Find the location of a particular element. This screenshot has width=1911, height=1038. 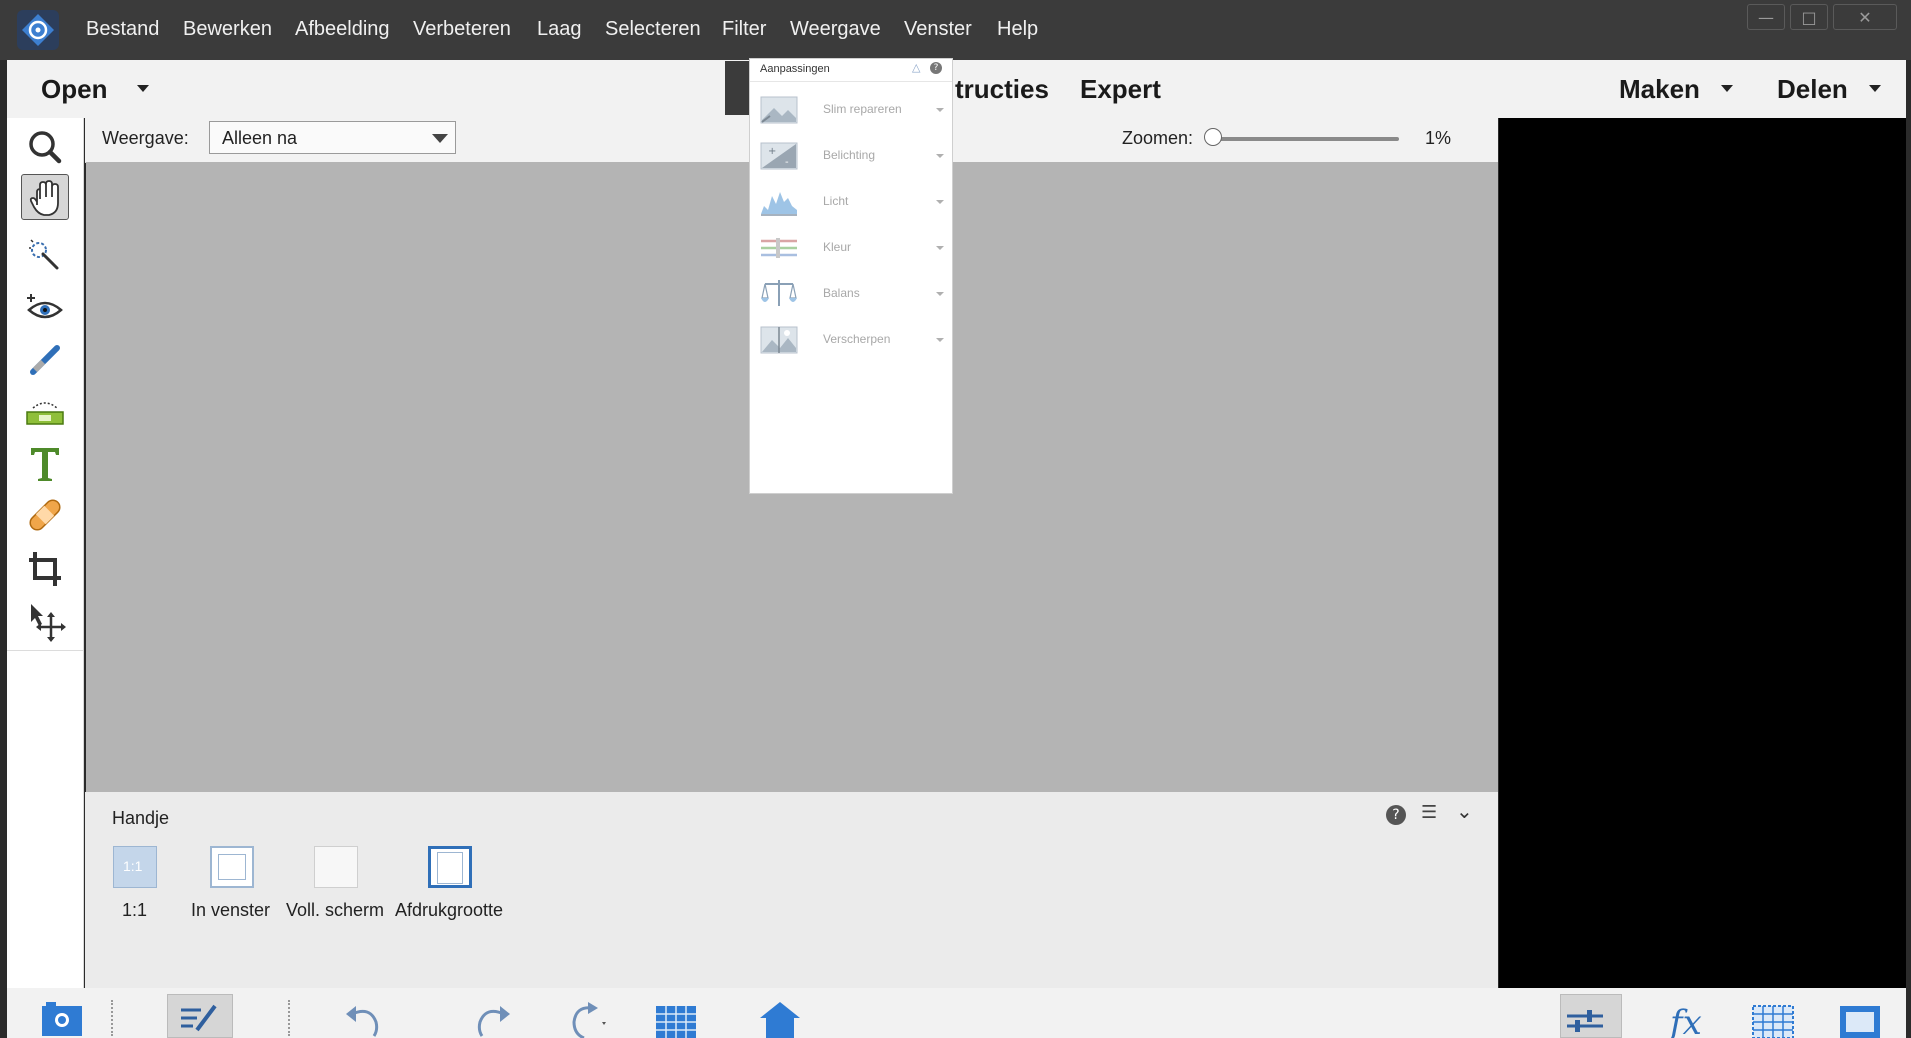

textures-icon is located at coordinates (1773, 1017).